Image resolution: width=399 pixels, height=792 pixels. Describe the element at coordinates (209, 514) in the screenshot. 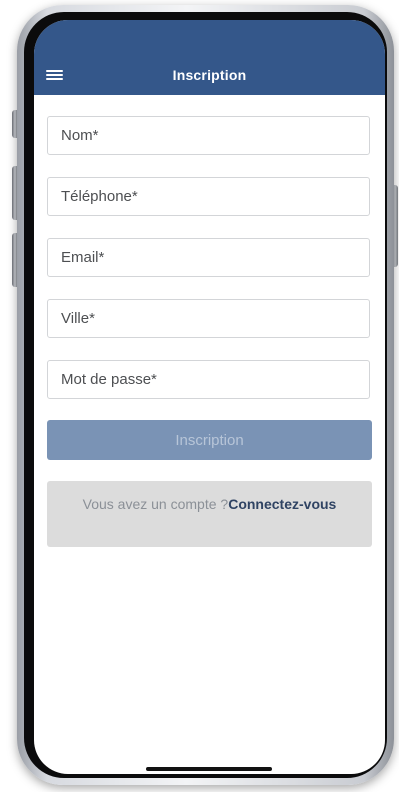

I see `login-prompt-box: Vous avez un compte ?Connectez-vous` at that location.